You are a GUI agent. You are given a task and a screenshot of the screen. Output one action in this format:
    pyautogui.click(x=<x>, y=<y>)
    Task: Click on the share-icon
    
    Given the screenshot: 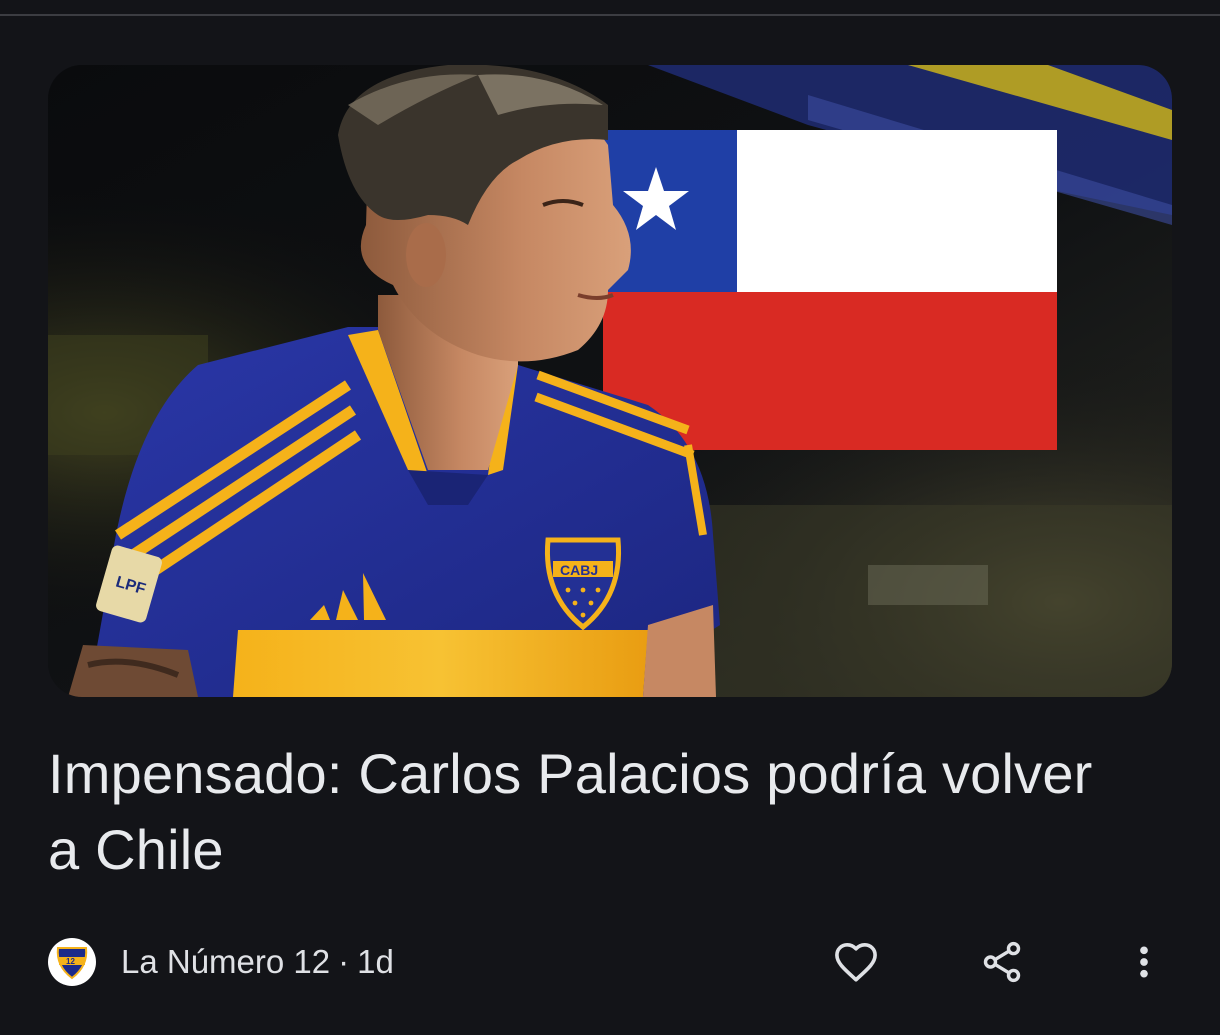 What is the action you would take?
    pyautogui.click(x=1002, y=962)
    